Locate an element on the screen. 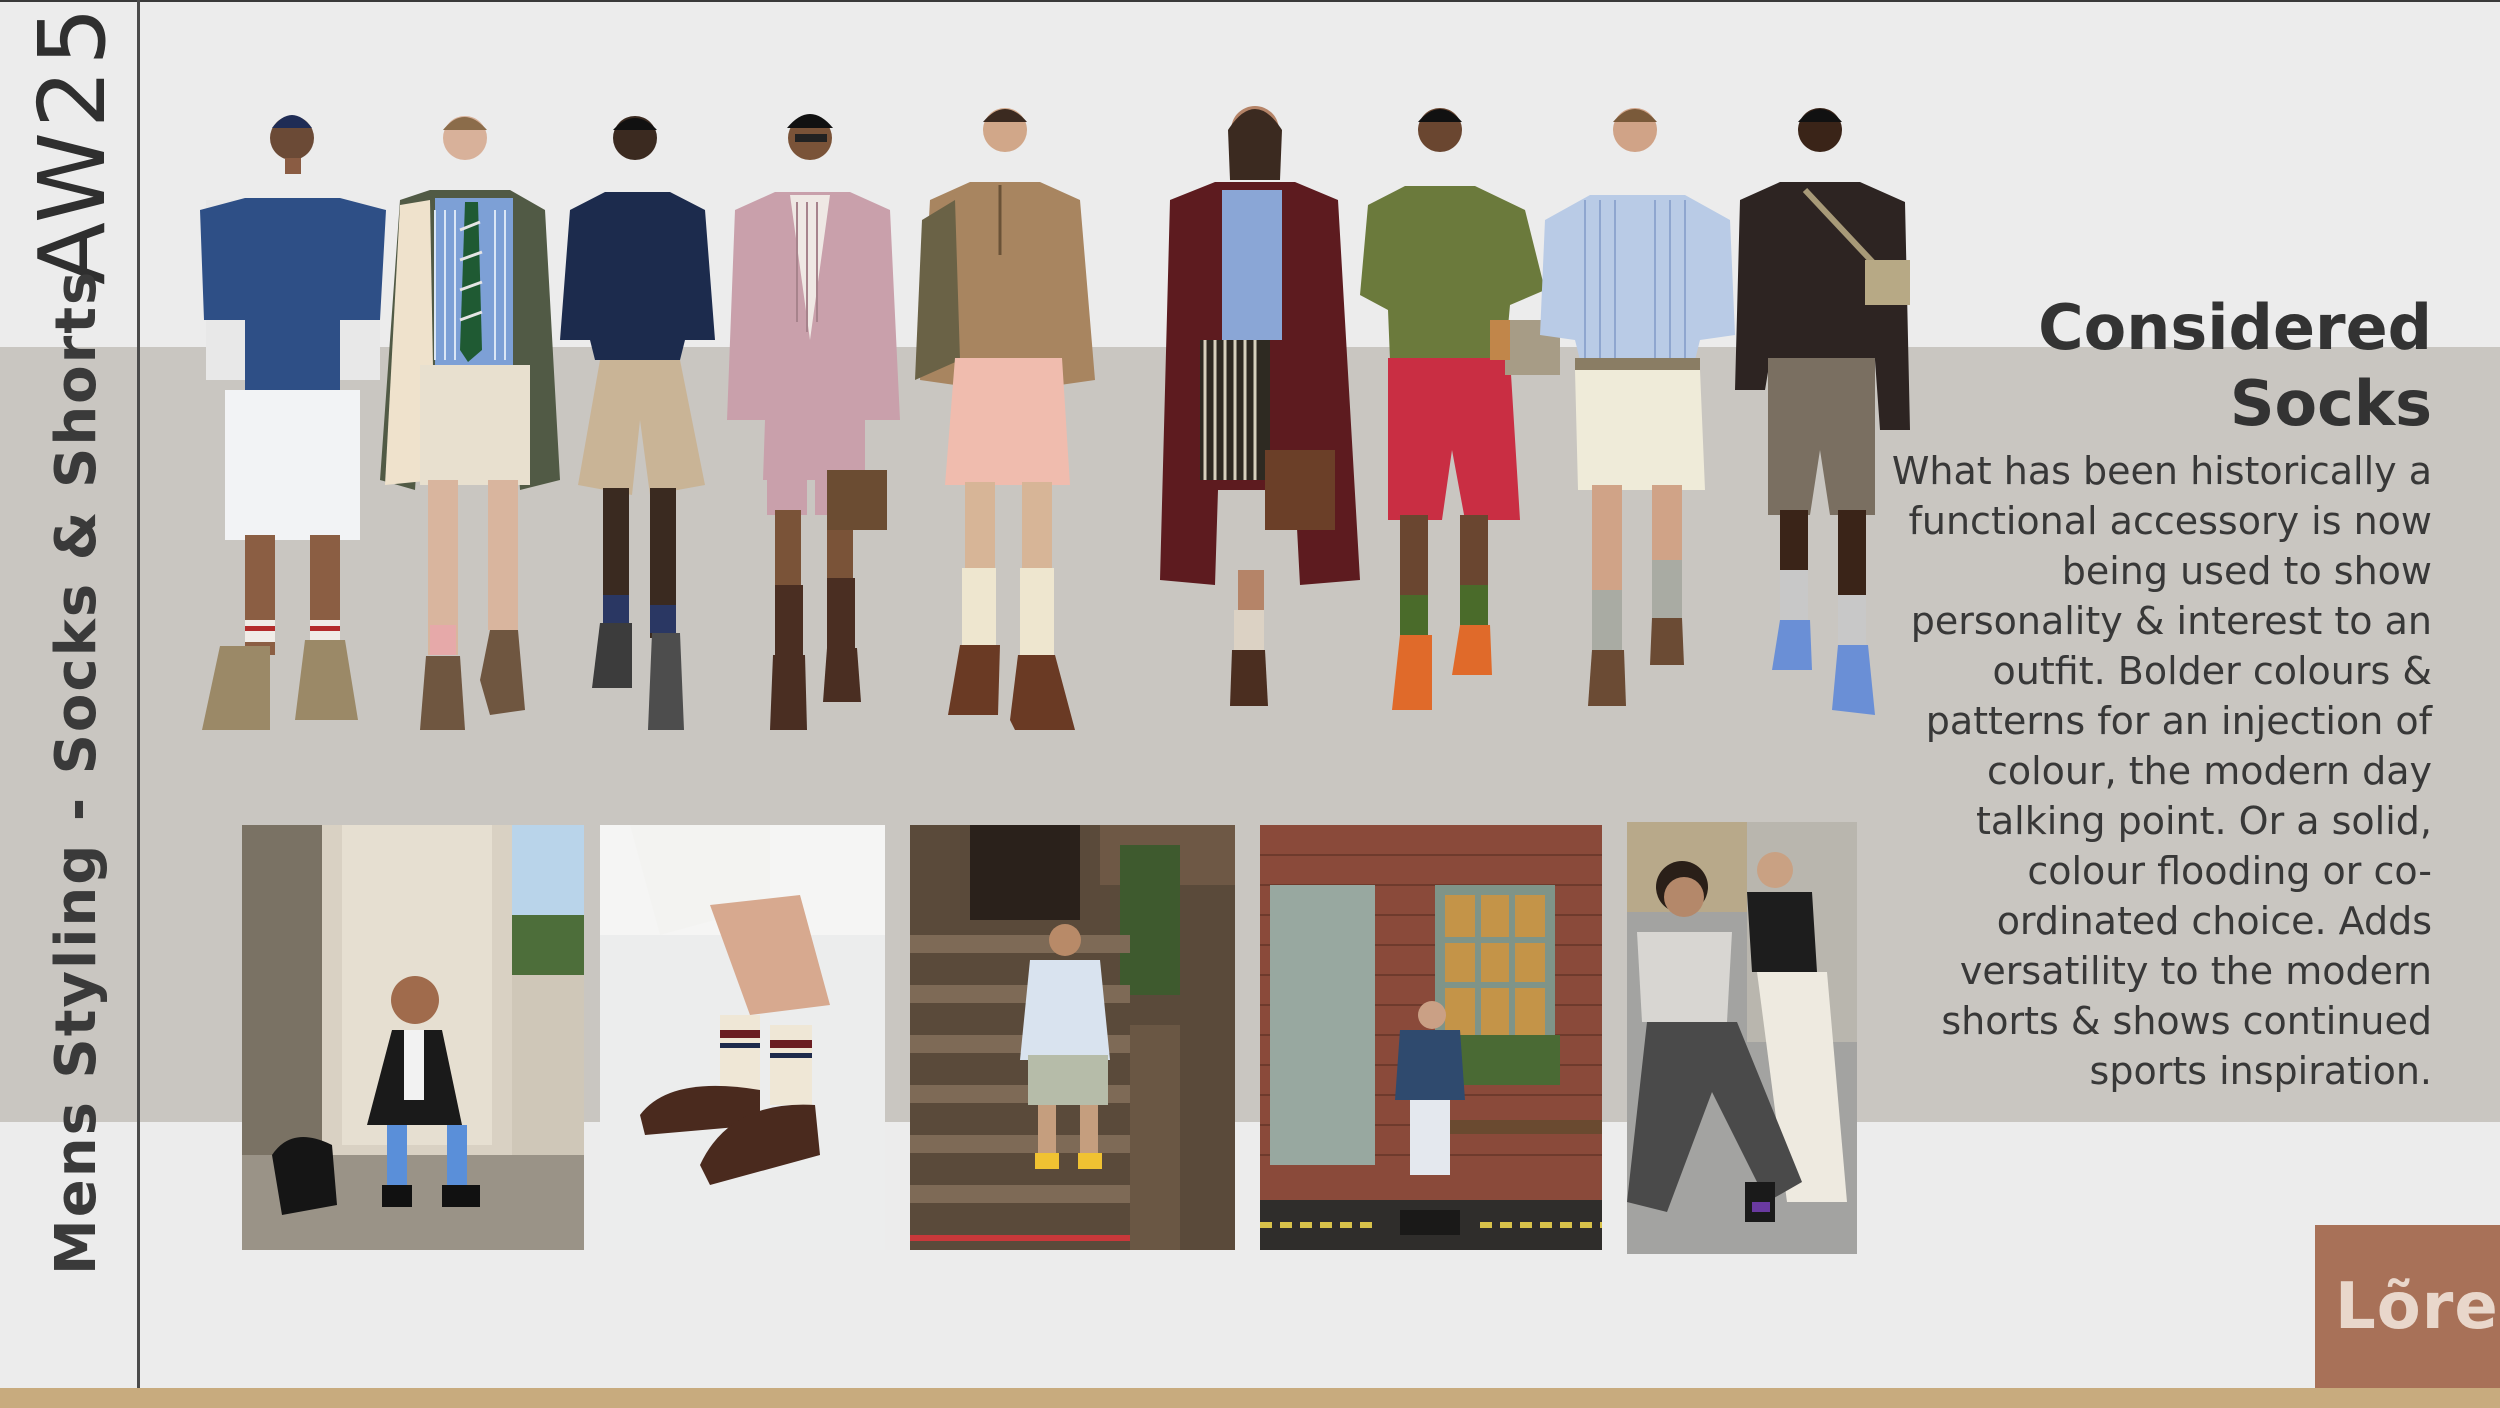 Image resolution: width=2500 pixels, height=1408 pixels. sidebar-divider is located at coordinates (138, 695).